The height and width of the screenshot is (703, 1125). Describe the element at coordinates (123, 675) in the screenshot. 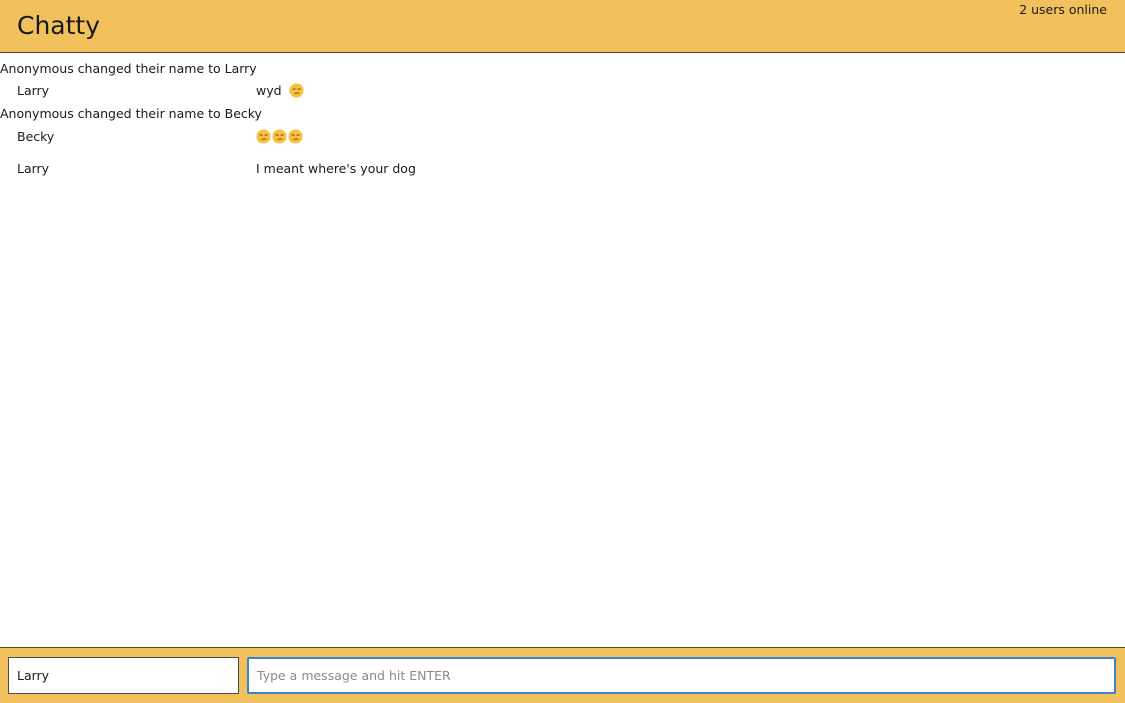

I see `username-input` at that location.